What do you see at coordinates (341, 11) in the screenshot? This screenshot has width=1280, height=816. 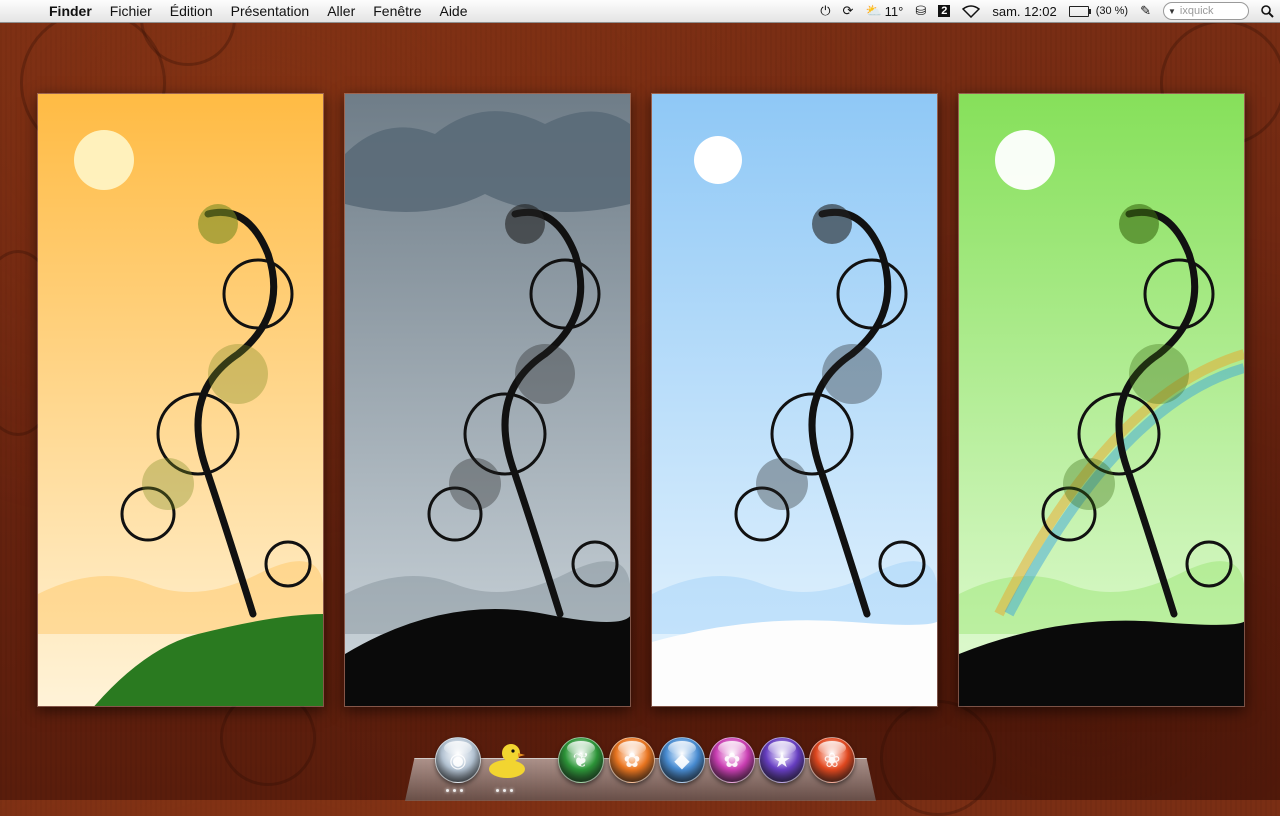 I see `menu-aller: Aller` at bounding box center [341, 11].